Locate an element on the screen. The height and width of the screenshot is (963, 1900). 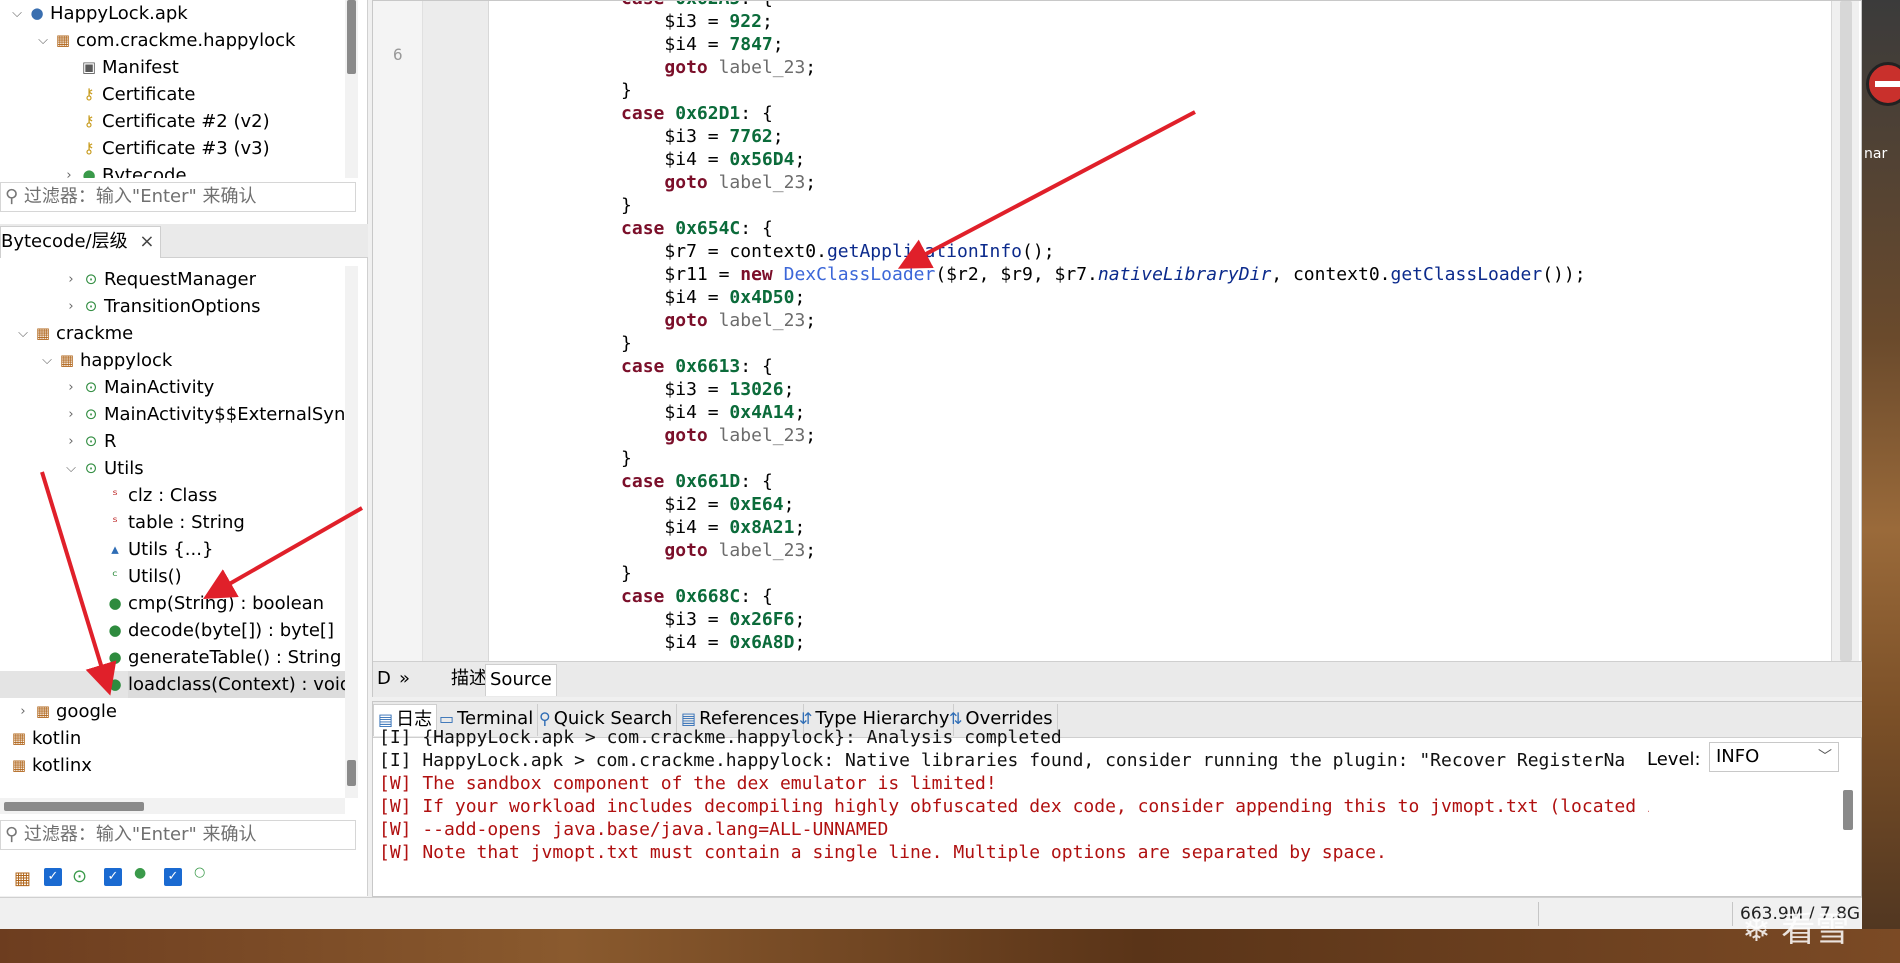
tree-item: › ⊙ MainActivity is located at coordinates (172, 387).